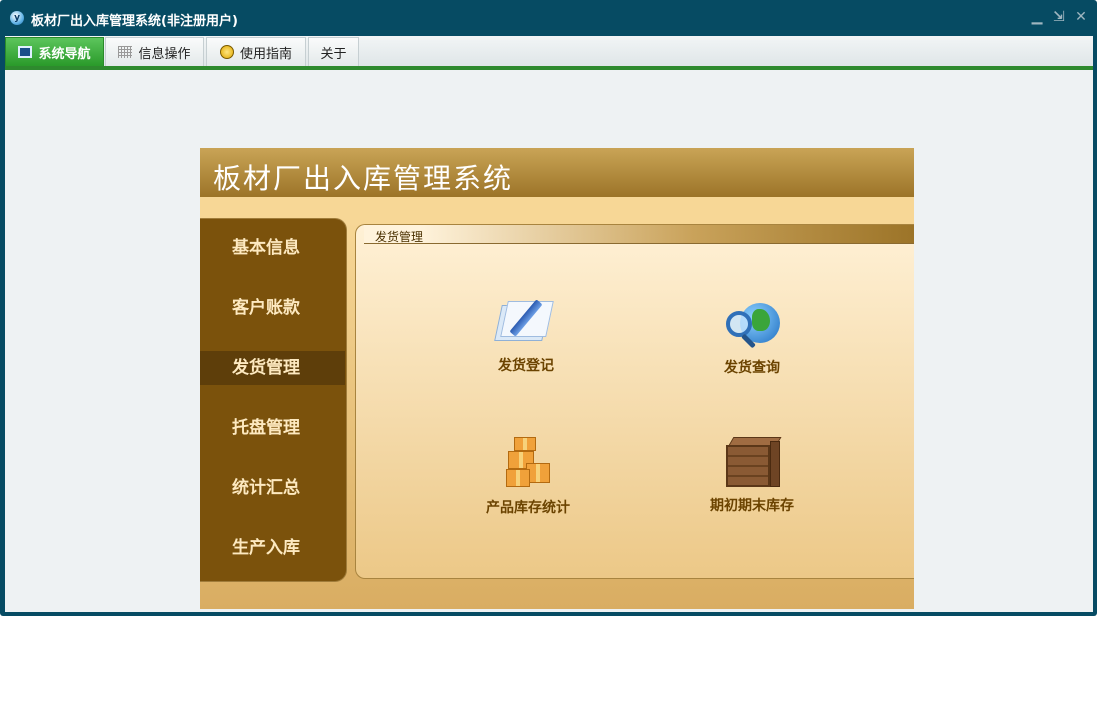 The width and height of the screenshot is (1099, 723). I want to click on tab-info-ops: 信息操作, so click(154, 51).